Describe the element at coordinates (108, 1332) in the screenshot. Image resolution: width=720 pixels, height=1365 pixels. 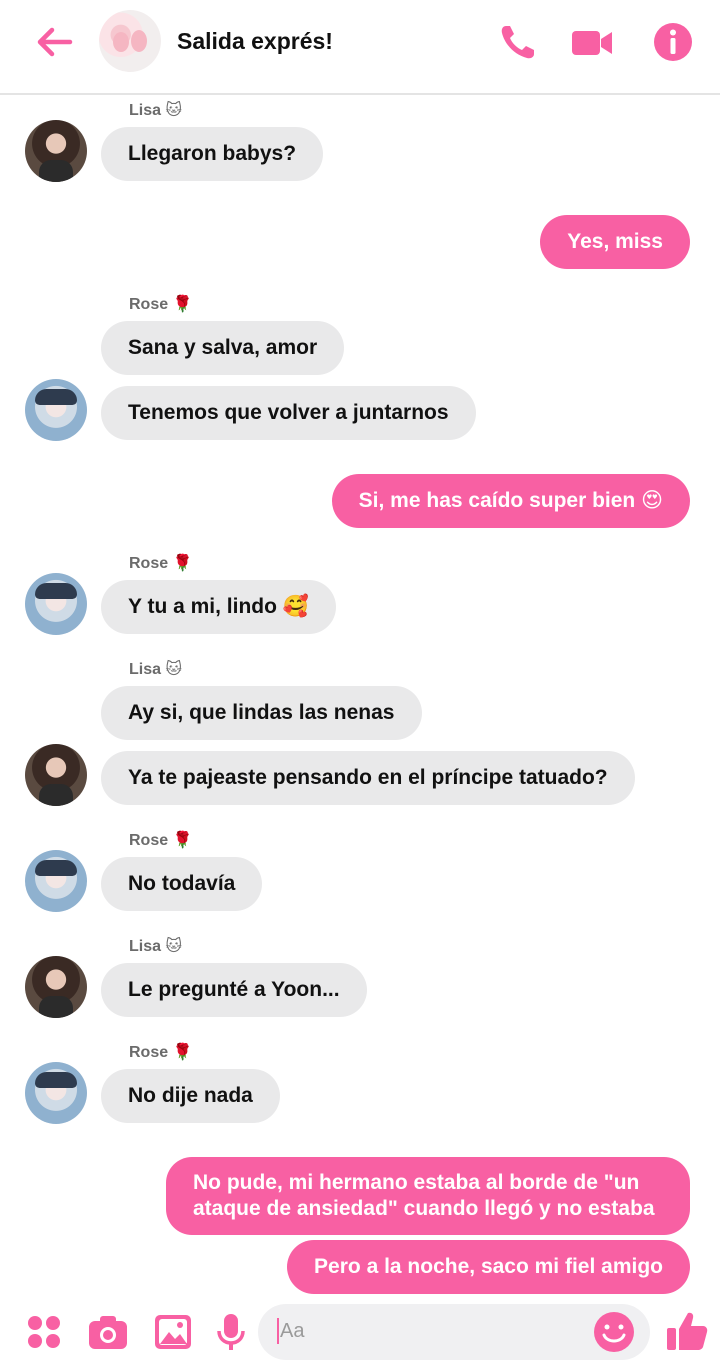
I see `camera-icon` at that location.